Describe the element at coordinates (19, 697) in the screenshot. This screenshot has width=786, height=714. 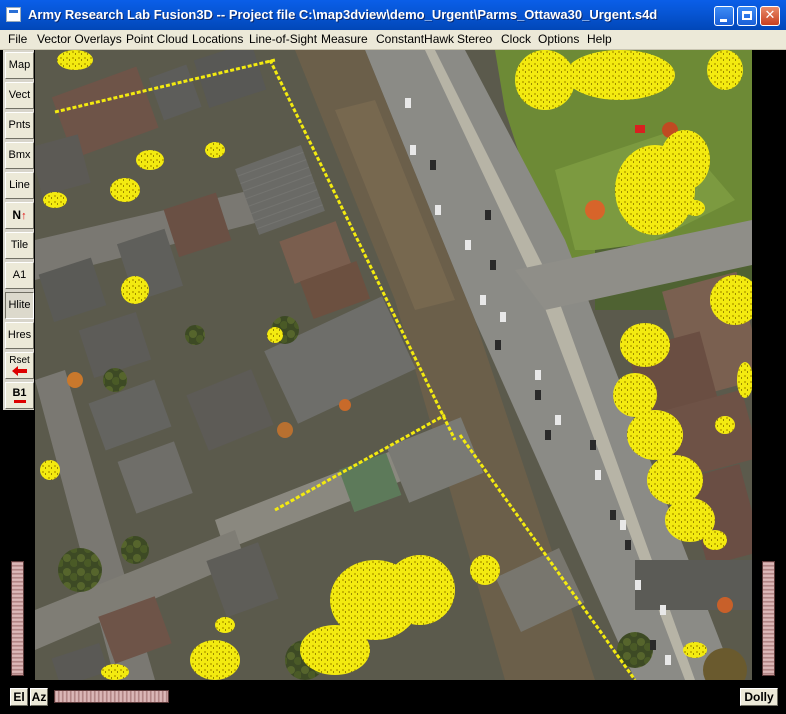
I see `el-button: El` at that location.